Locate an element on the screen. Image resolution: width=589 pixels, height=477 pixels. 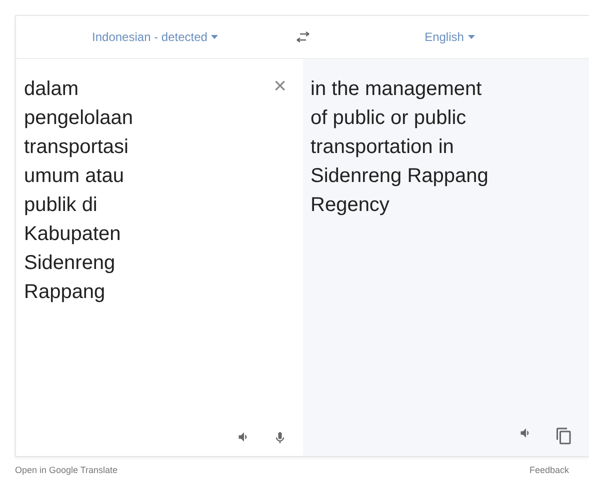
swap-icon is located at coordinates (302, 37).